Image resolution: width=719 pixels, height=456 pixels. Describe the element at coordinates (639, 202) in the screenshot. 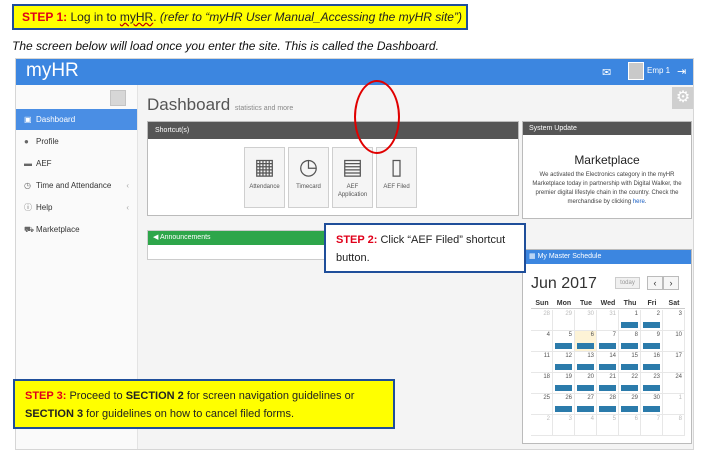

I see `marketplace-here-link: here` at that location.